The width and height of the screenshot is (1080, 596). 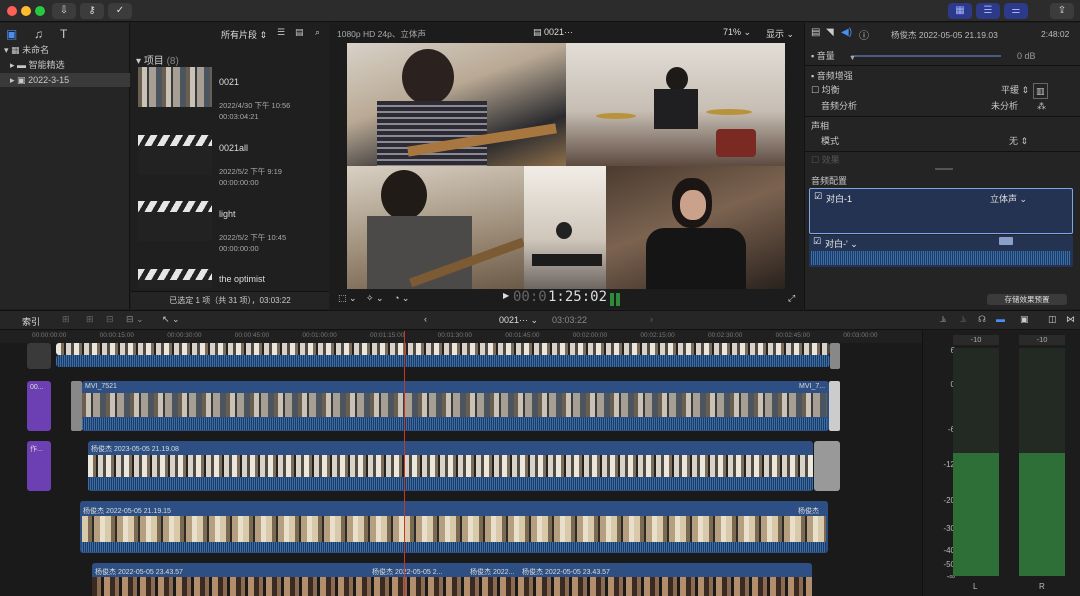 I want to click on role2-menu: 对白-' ⌄, so click(x=841, y=243).